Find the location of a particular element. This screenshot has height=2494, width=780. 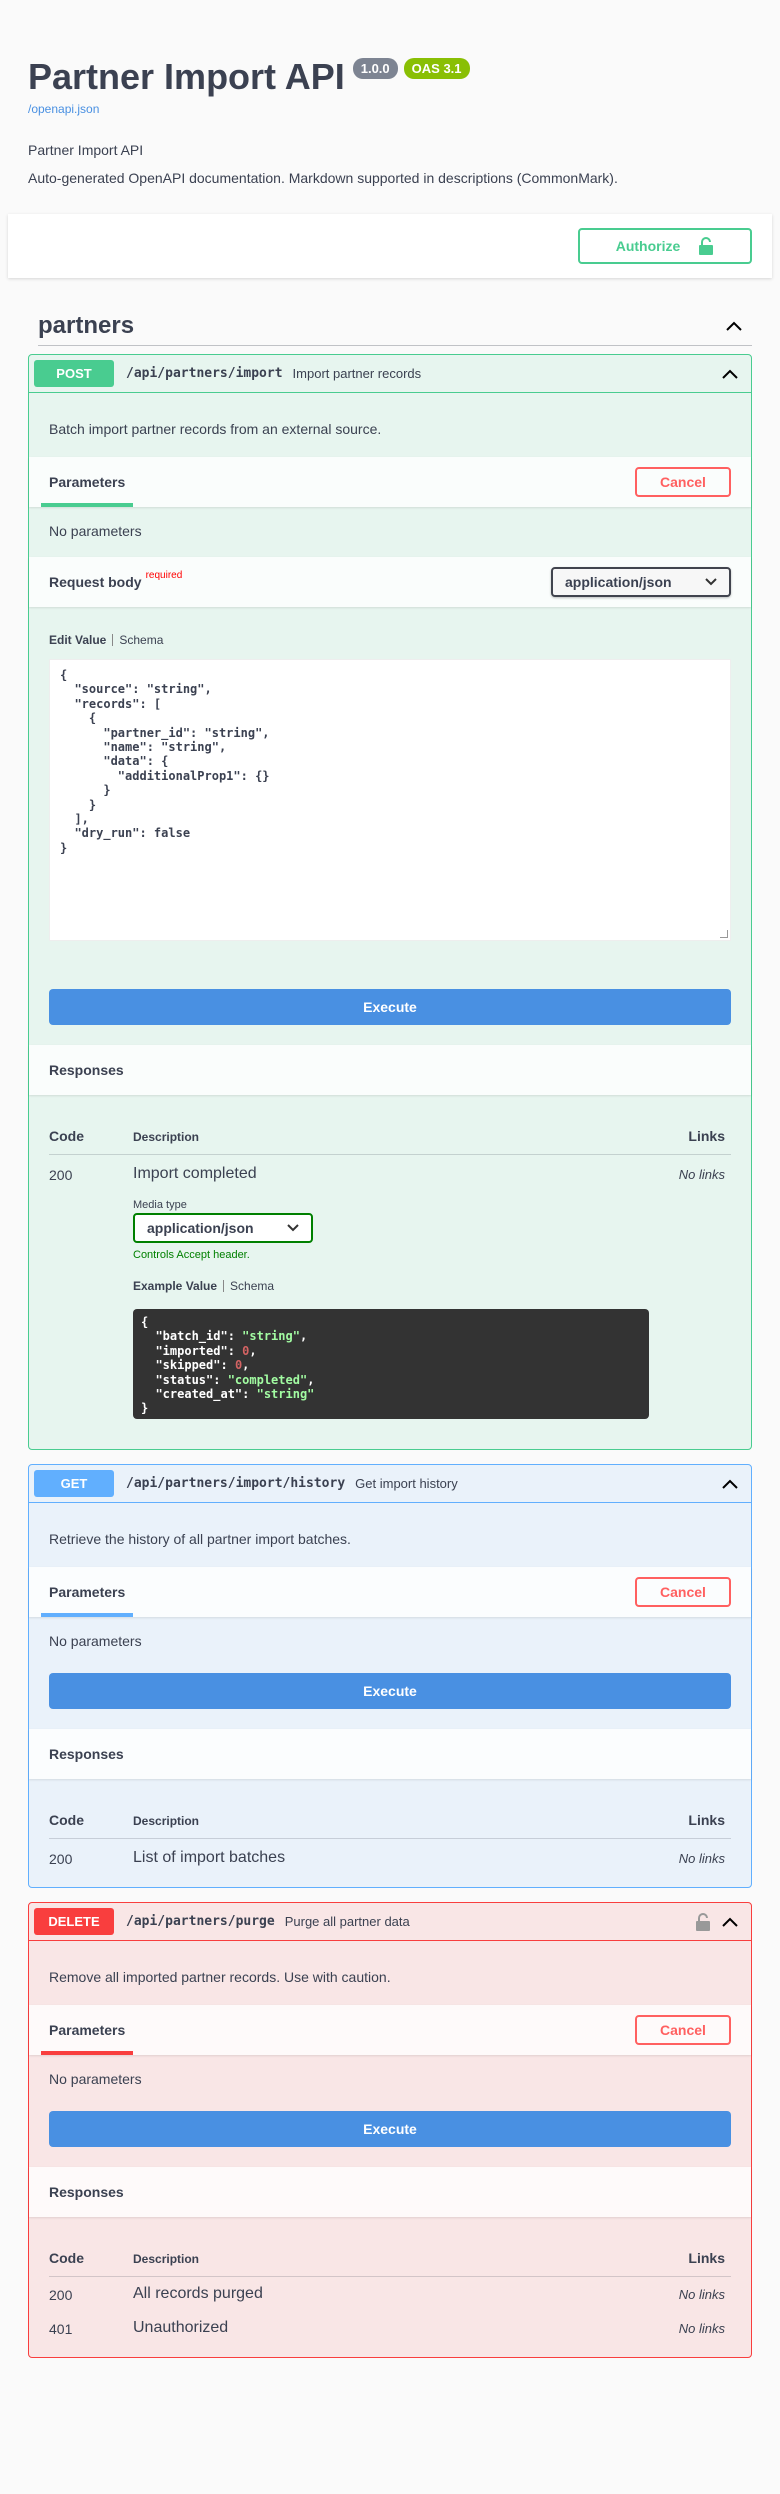

resize-handle is located at coordinates (724, 934).